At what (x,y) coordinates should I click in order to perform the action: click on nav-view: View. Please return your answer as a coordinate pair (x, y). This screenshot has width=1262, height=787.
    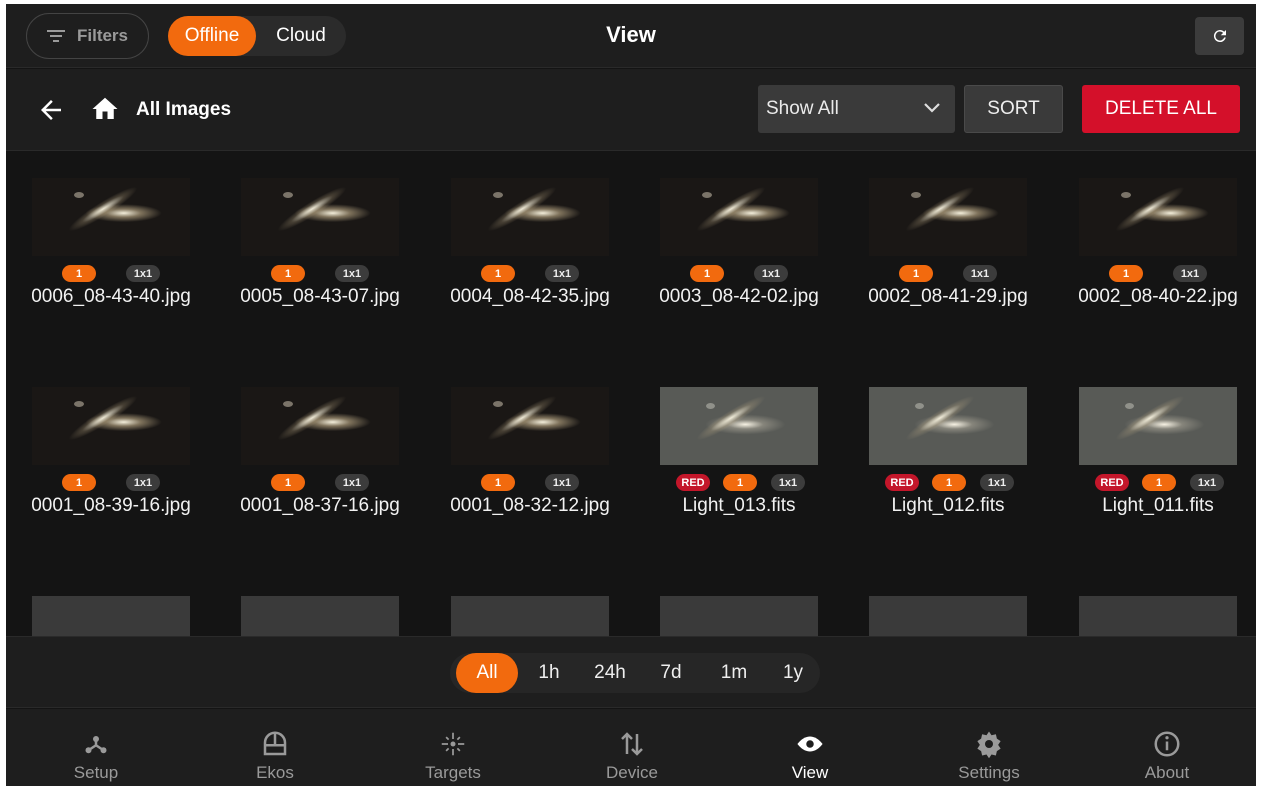
    Looking at the image, I should click on (810, 747).